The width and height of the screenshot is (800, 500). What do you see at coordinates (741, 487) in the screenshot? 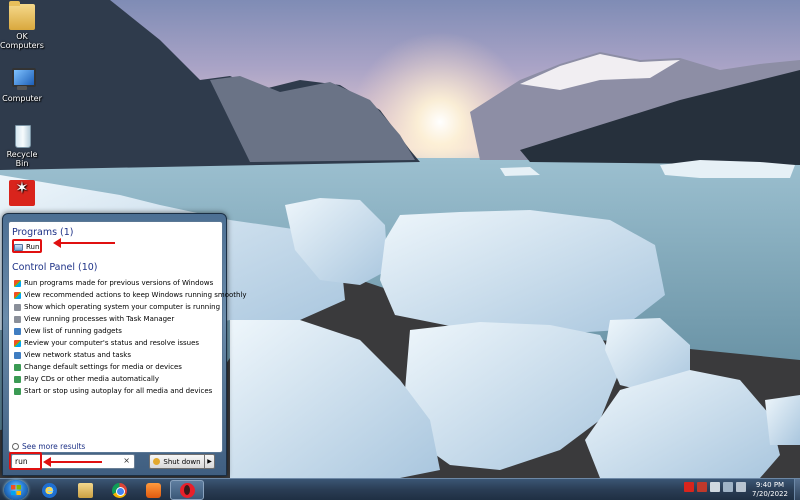
I see `volume-icon` at bounding box center [741, 487].